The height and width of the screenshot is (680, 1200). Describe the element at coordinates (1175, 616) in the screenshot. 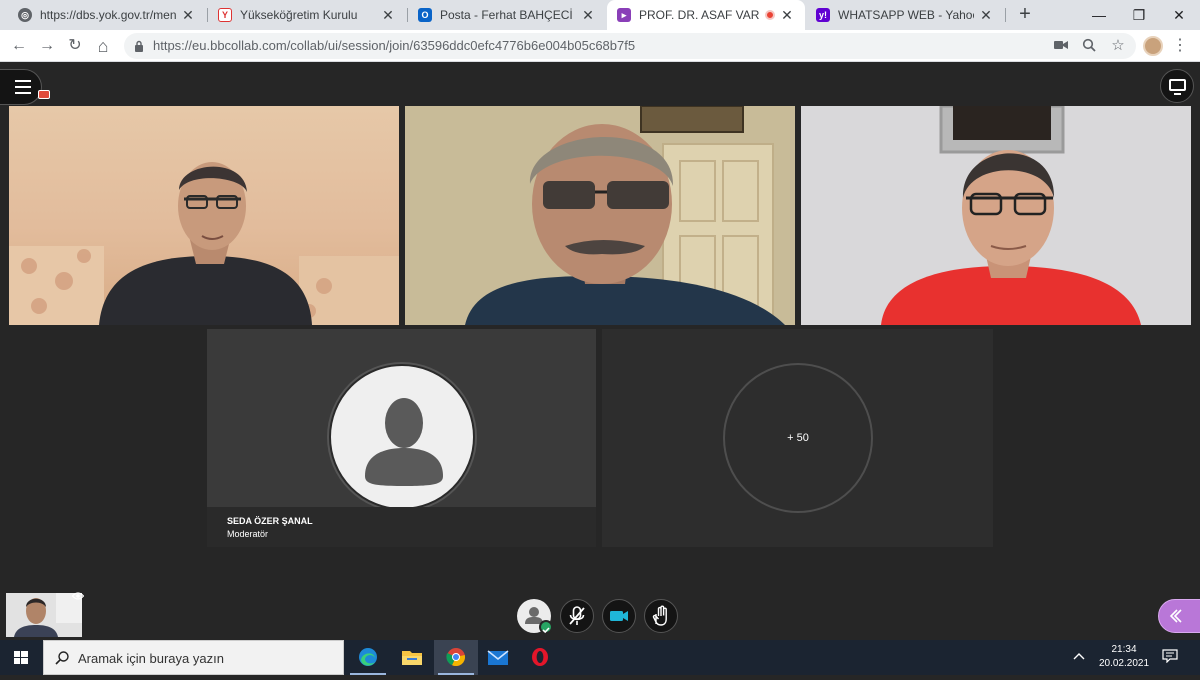

I see `double-chevron-left-icon` at that location.